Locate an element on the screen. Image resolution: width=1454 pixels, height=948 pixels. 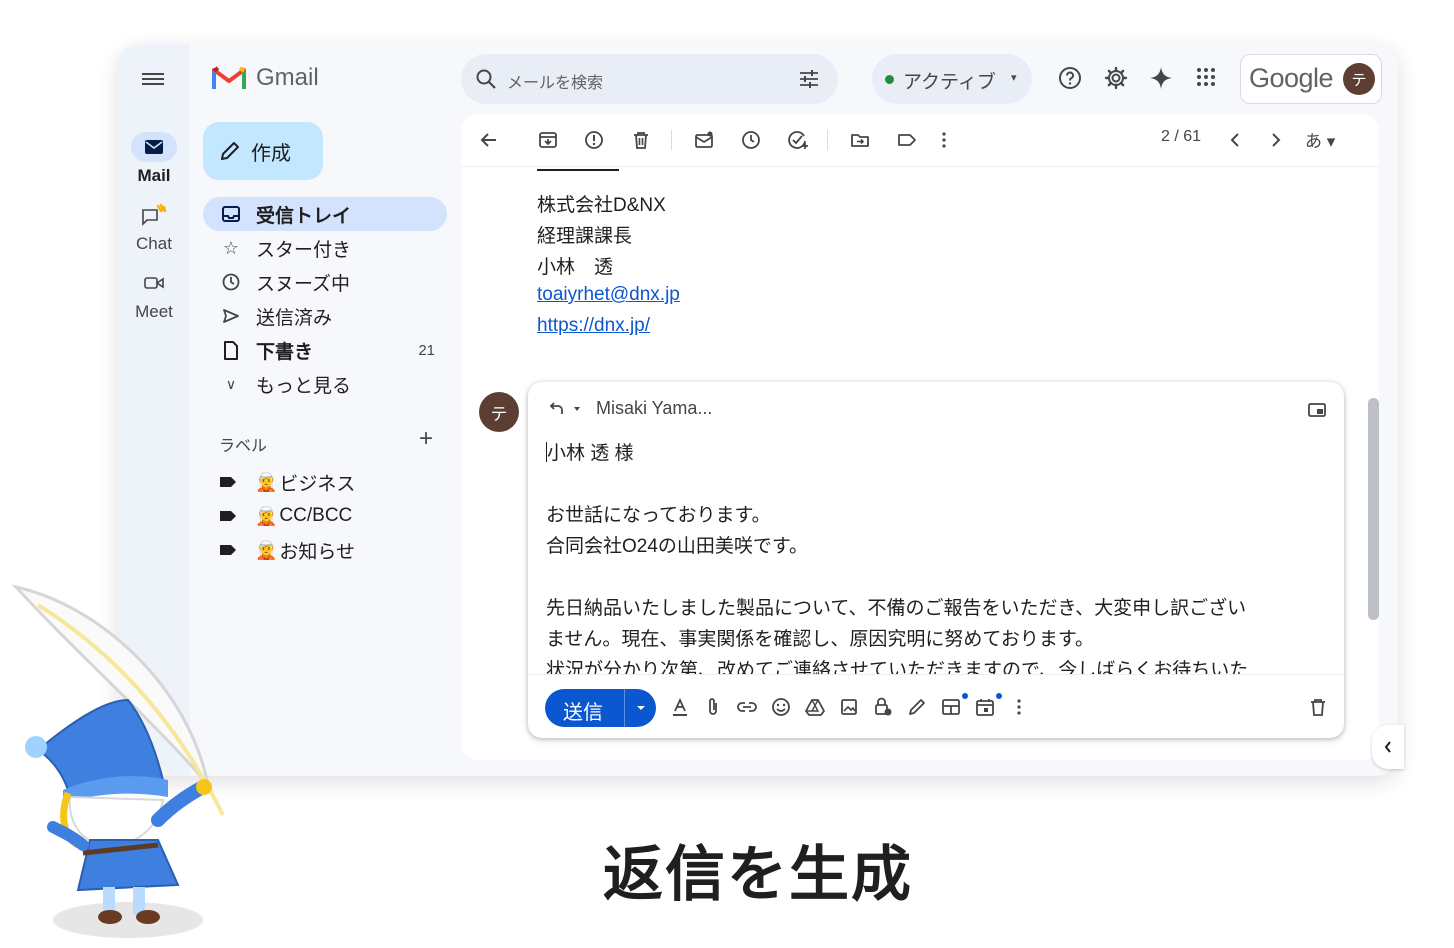
side-panel-toggle is located at coordinates (1388, 747).